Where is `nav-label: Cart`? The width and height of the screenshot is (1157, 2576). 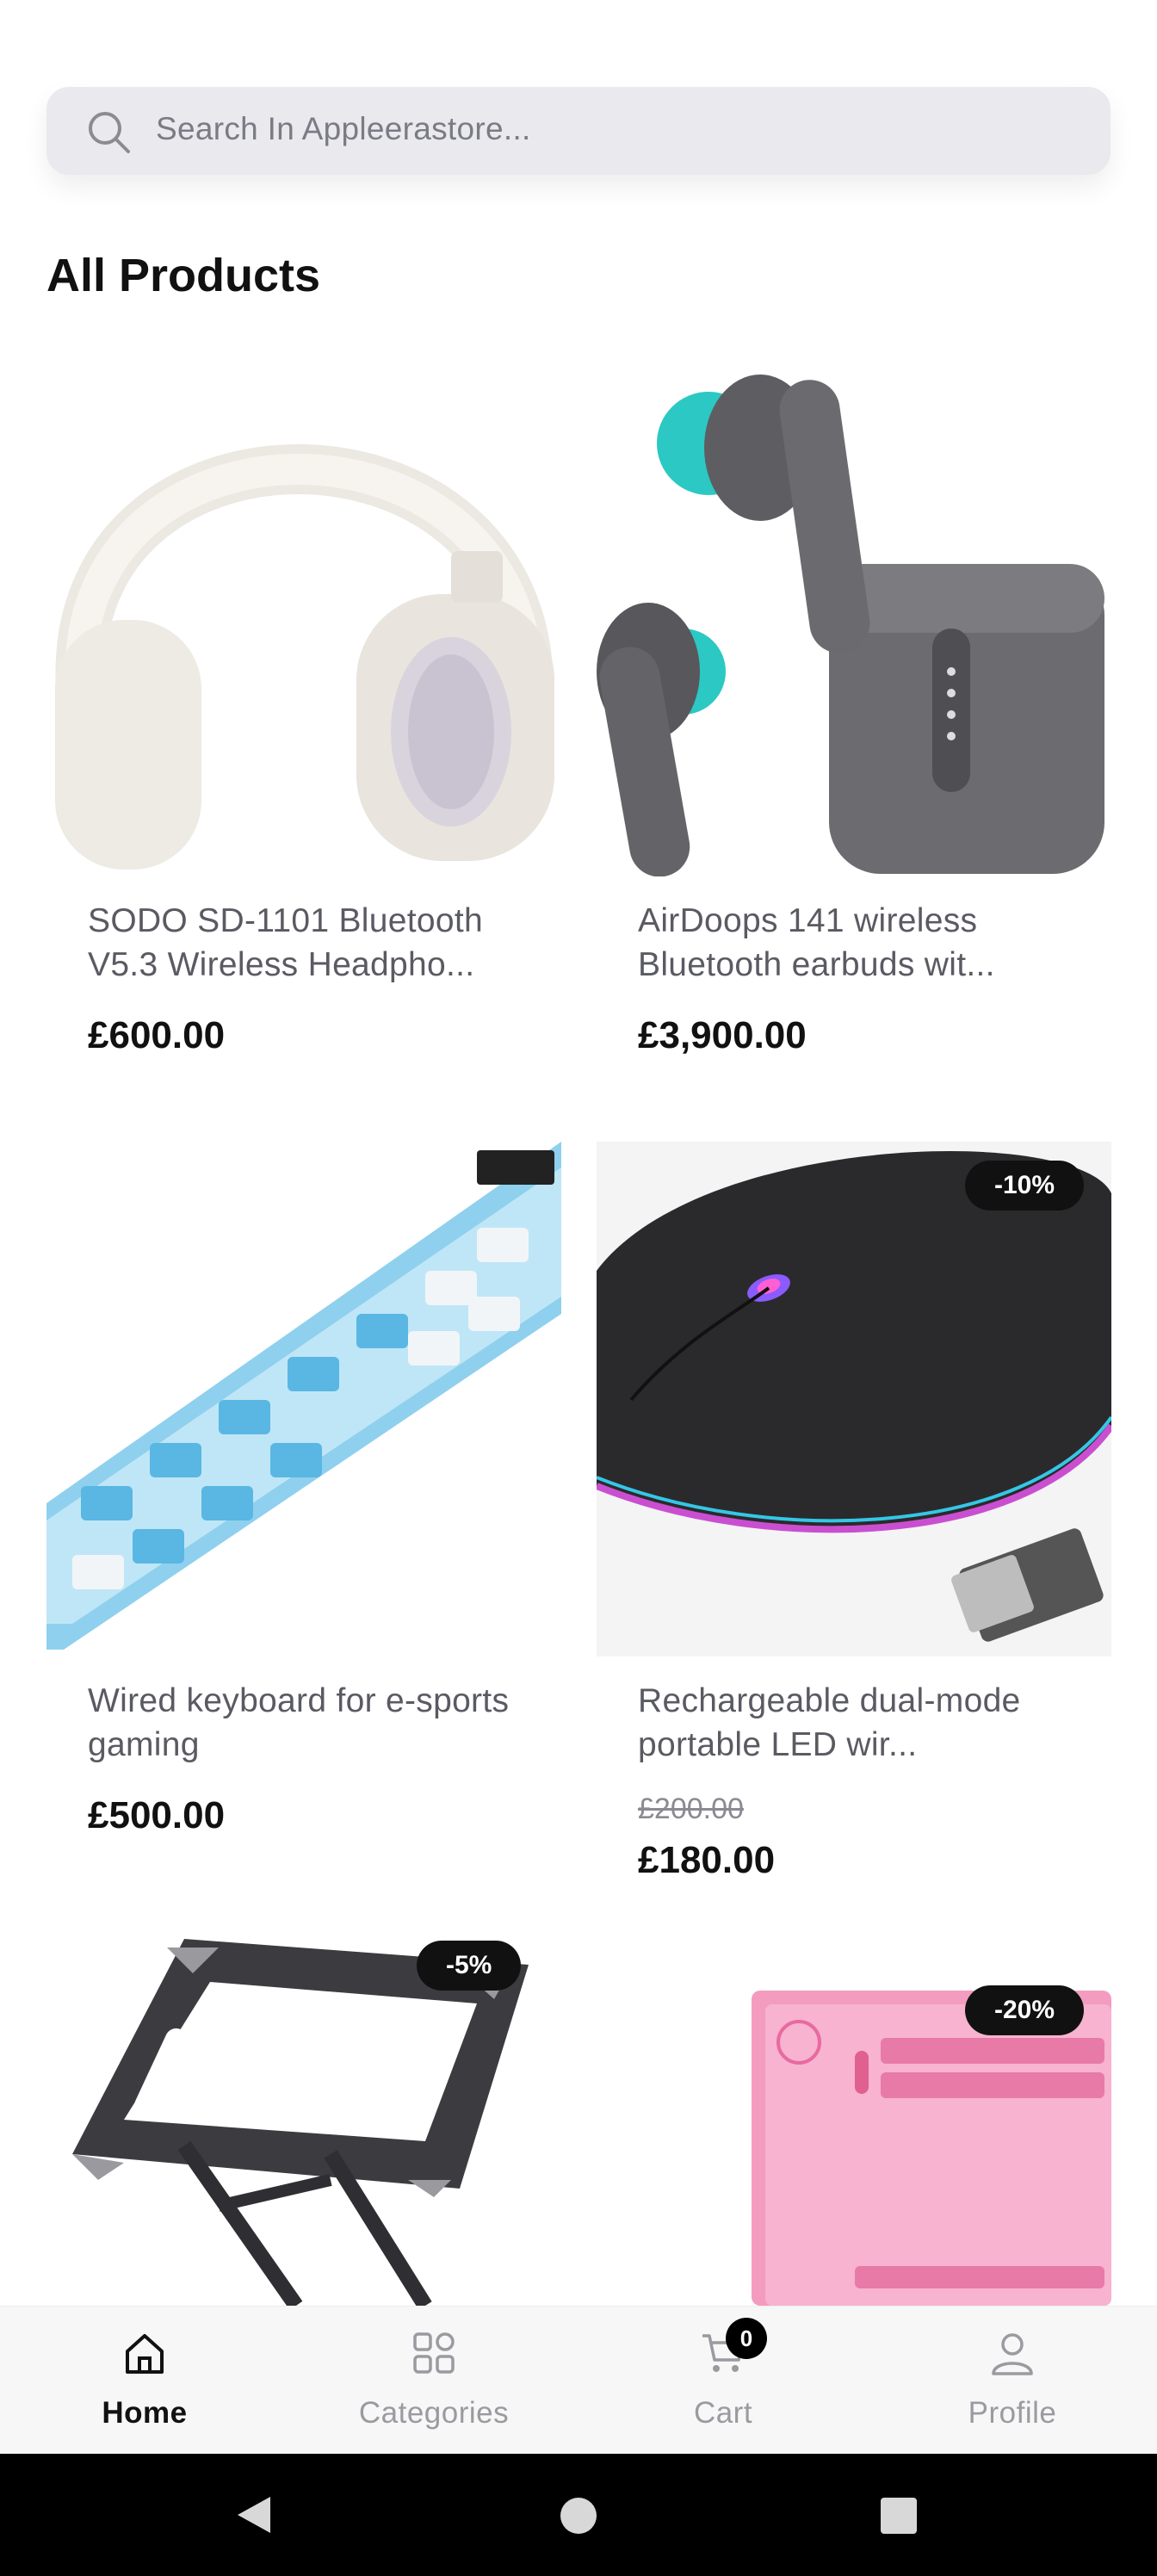 nav-label: Cart is located at coordinates (723, 2413).